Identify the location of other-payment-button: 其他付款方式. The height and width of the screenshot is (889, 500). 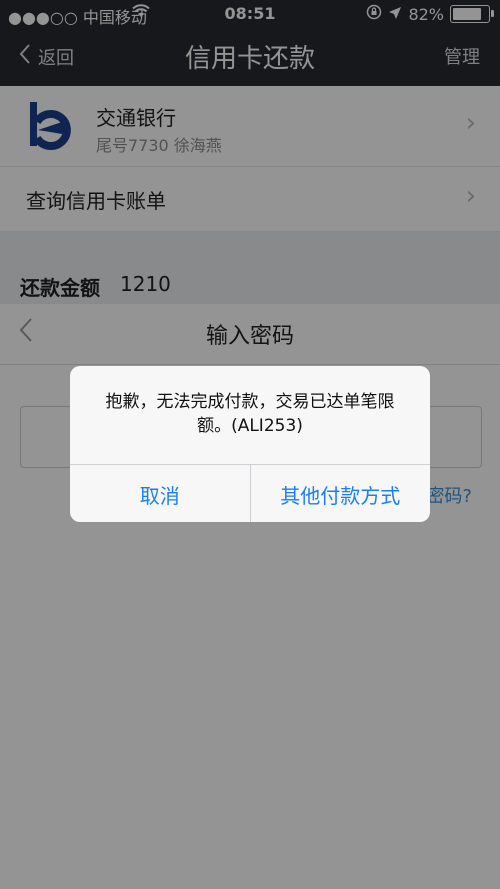
(340, 493).